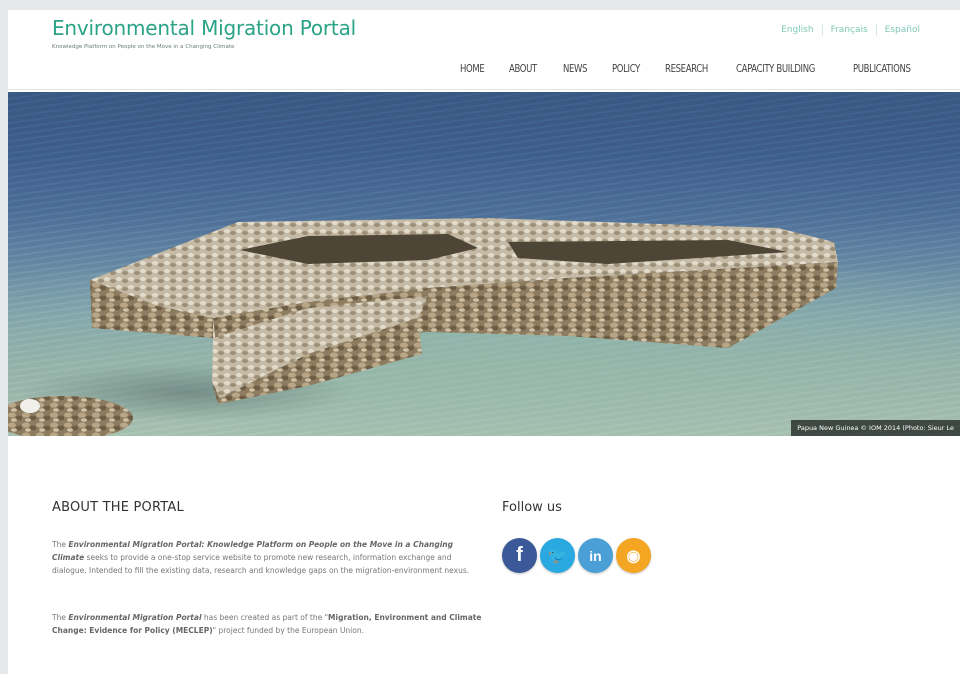  What do you see at coordinates (775, 68) in the screenshot?
I see `nav-capacity-building: CAPACITY BUILDING` at bounding box center [775, 68].